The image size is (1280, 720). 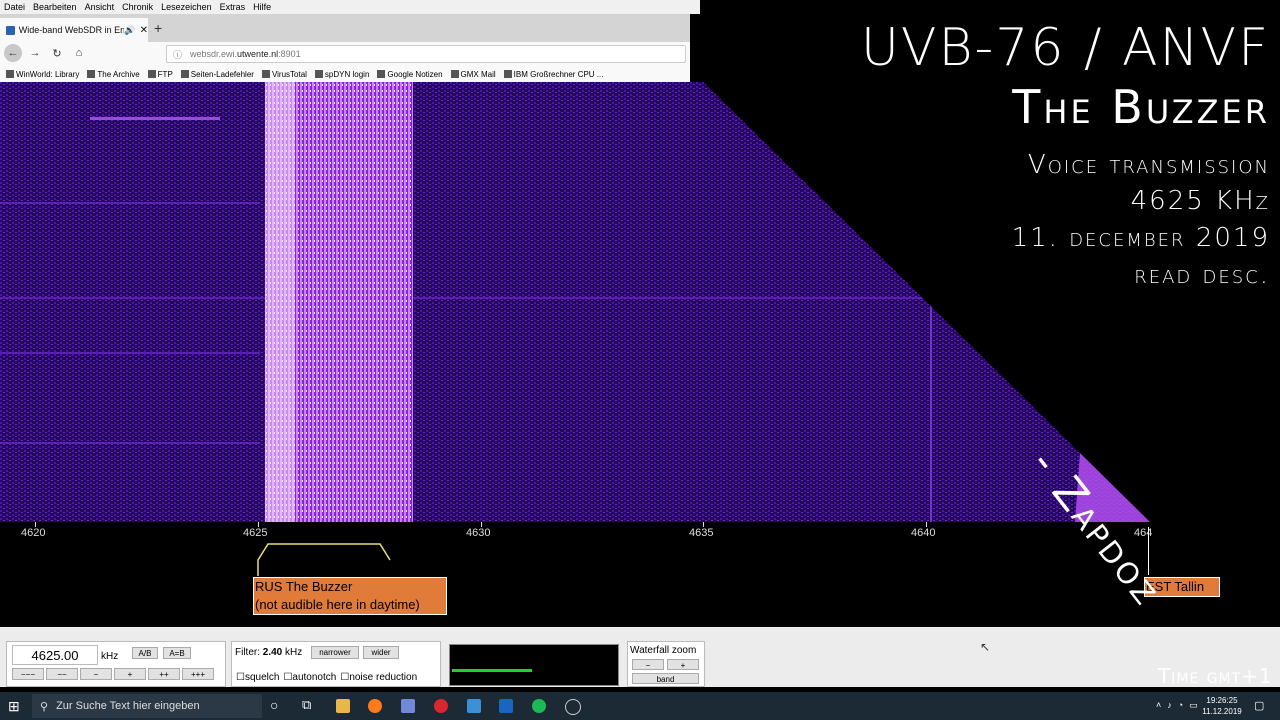 I want to click on firefox-icon, so click(x=375, y=706).